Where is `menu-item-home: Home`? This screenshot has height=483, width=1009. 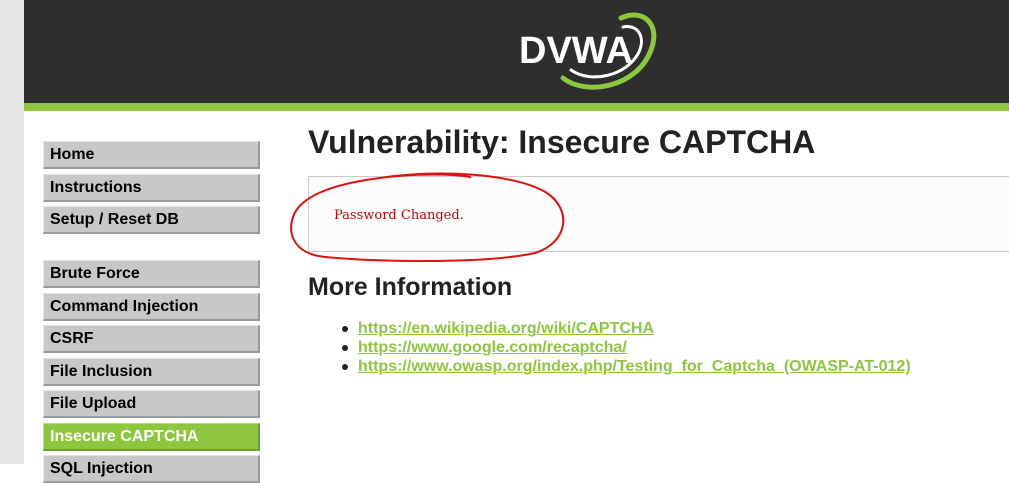 menu-item-home: Home is located at coordinates (151, 155).